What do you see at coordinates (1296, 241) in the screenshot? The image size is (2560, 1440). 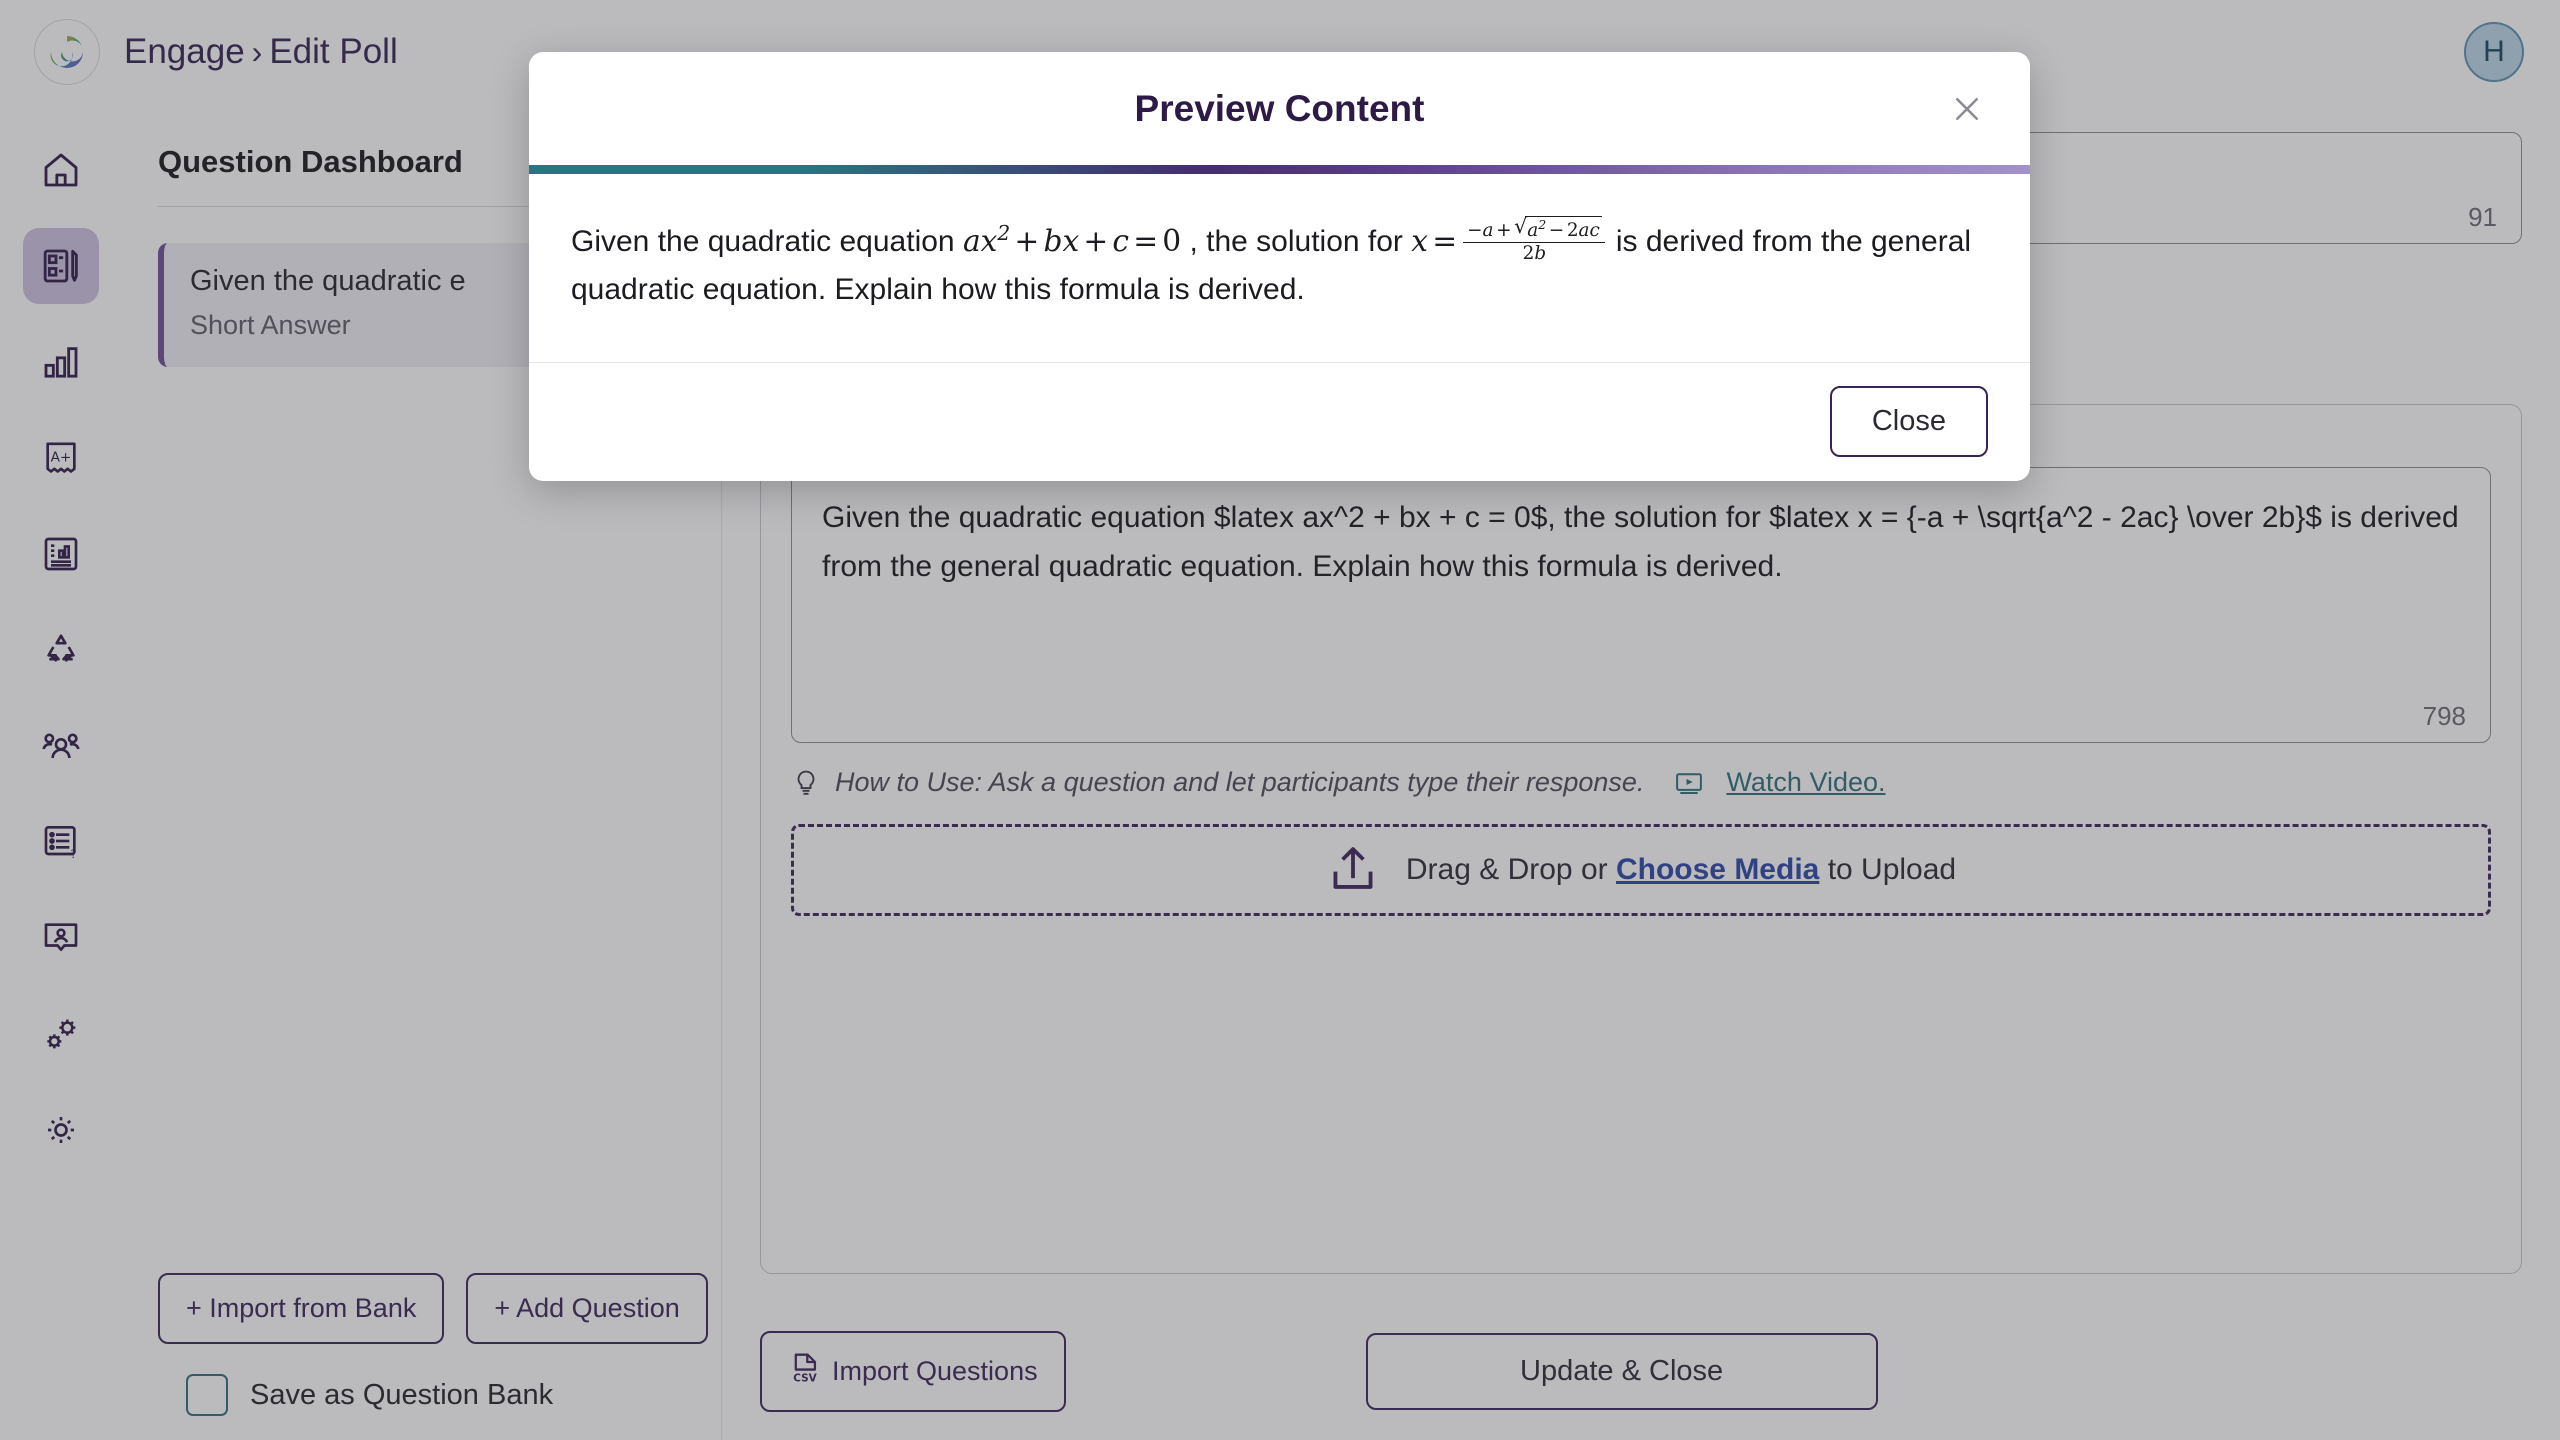 I see `preview-middle-text: , the solution for` at bounding box center [1296, 241].